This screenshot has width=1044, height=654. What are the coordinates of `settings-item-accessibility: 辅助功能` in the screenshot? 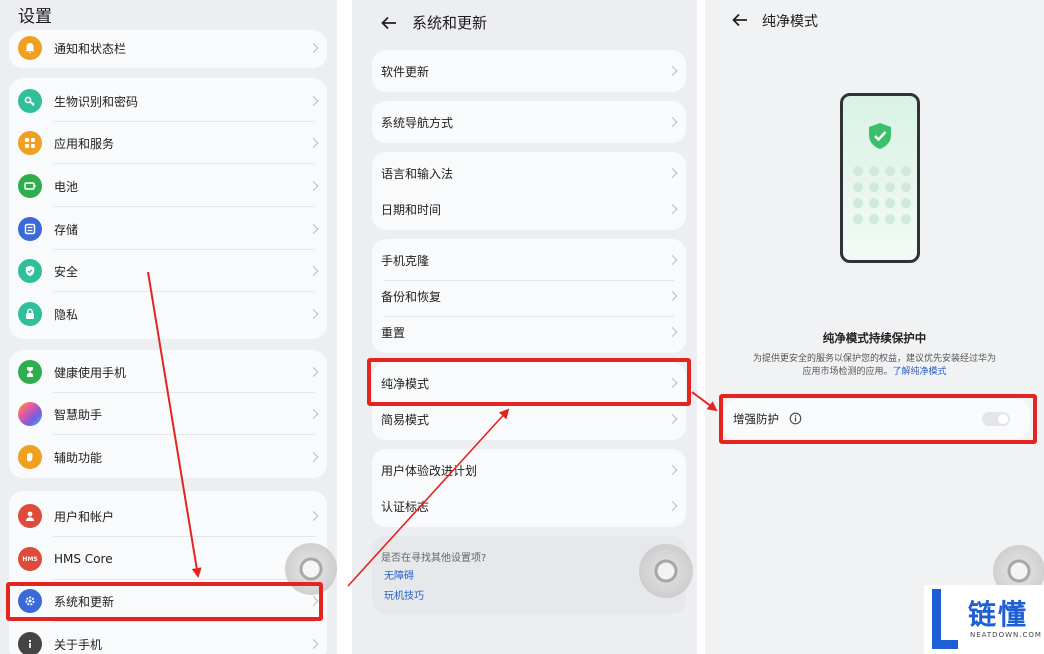 It's located at (168, 457).